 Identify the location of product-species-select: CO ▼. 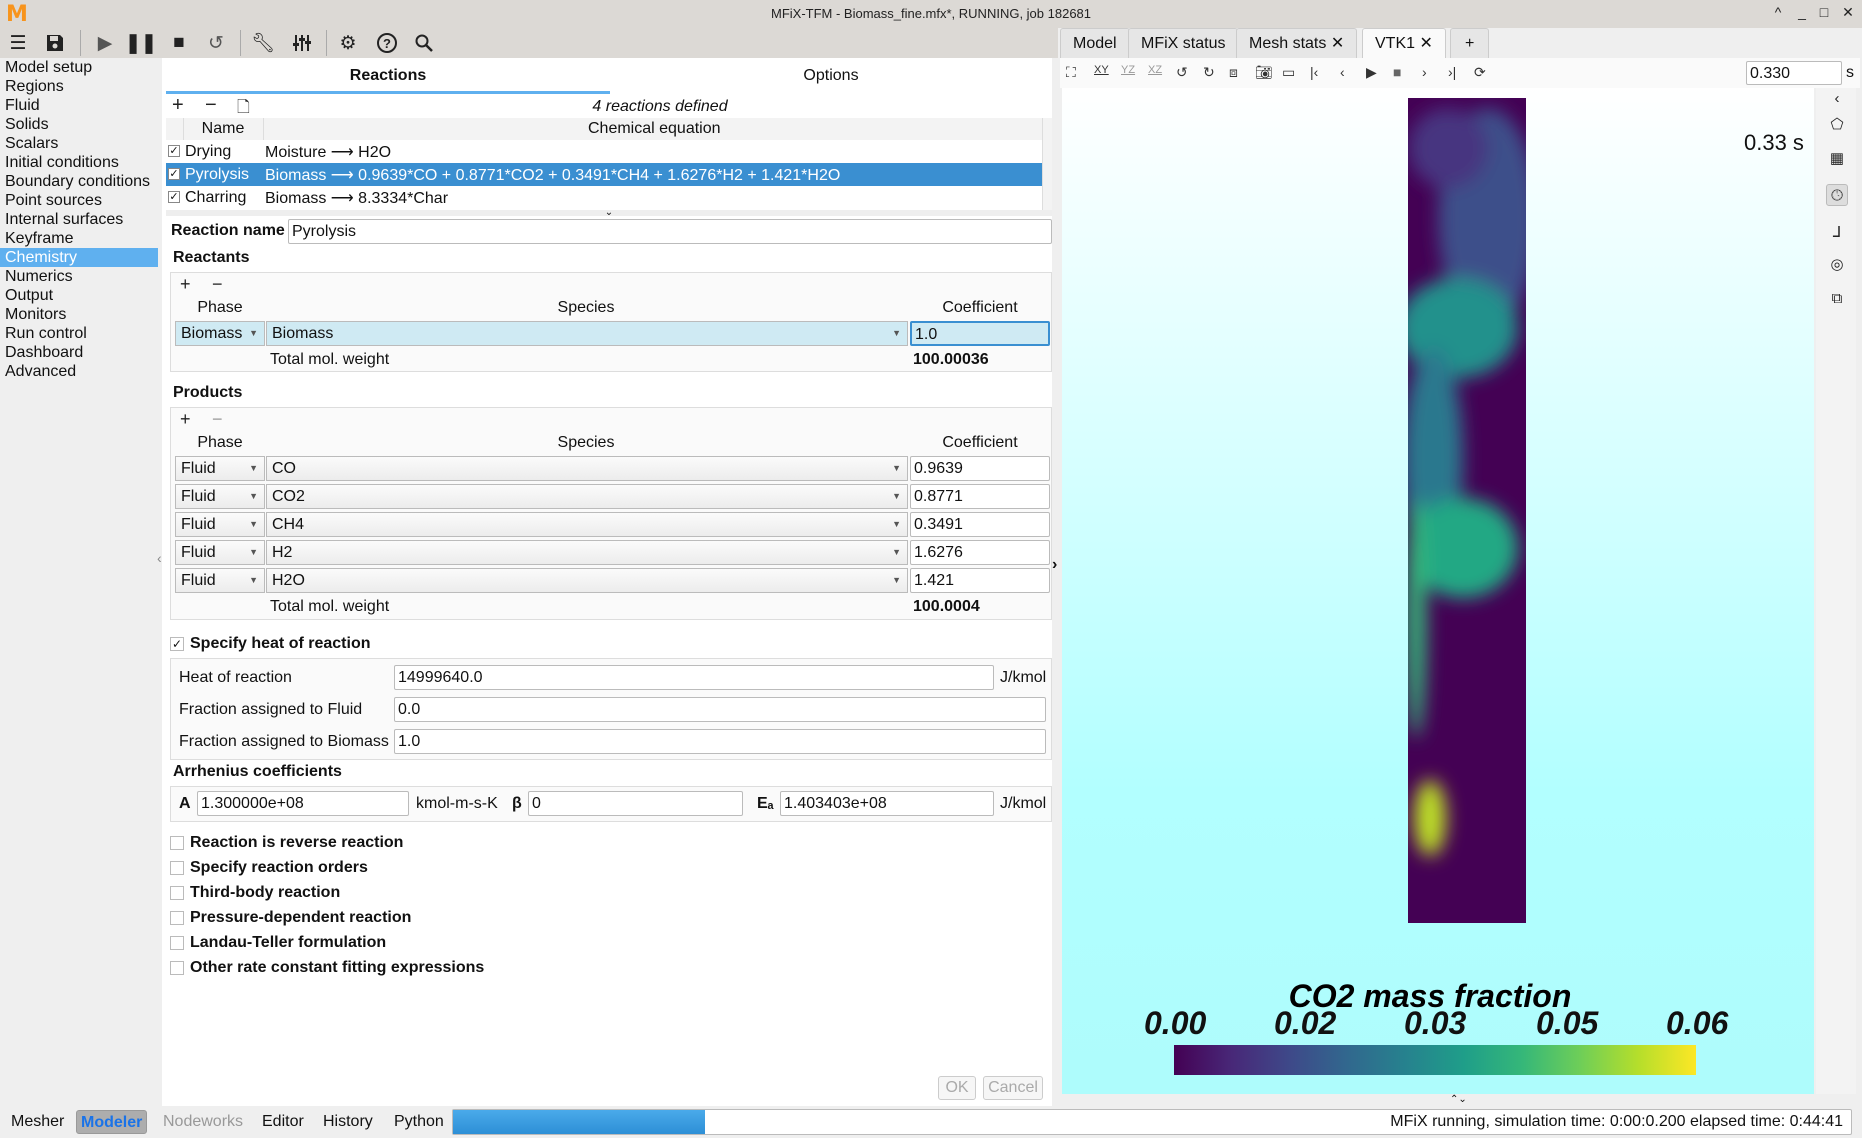
(587, 468).